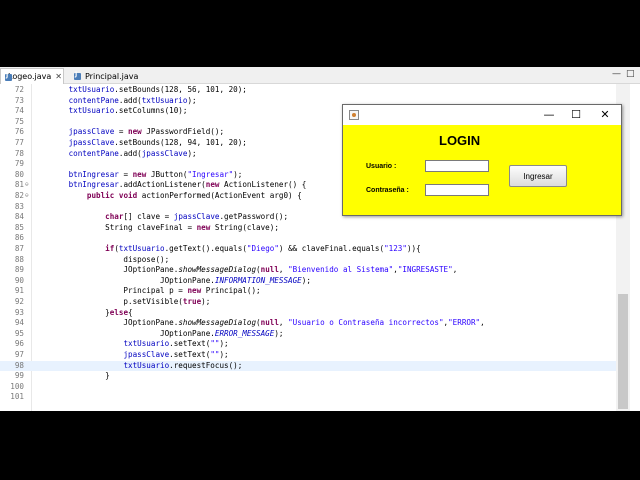  I want to click on line-number: 86, so click(19, 238).